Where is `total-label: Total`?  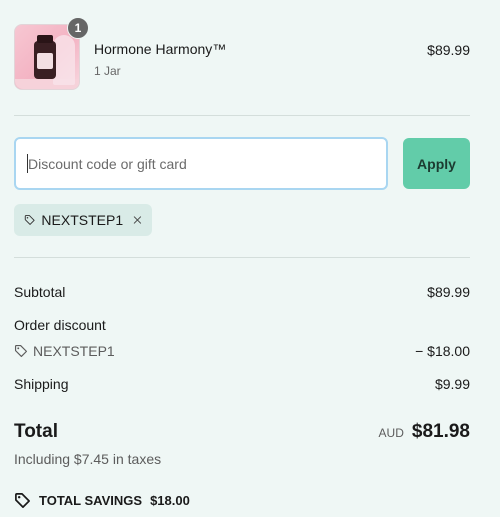 total-label: Total is located at coordinates (36, 431).